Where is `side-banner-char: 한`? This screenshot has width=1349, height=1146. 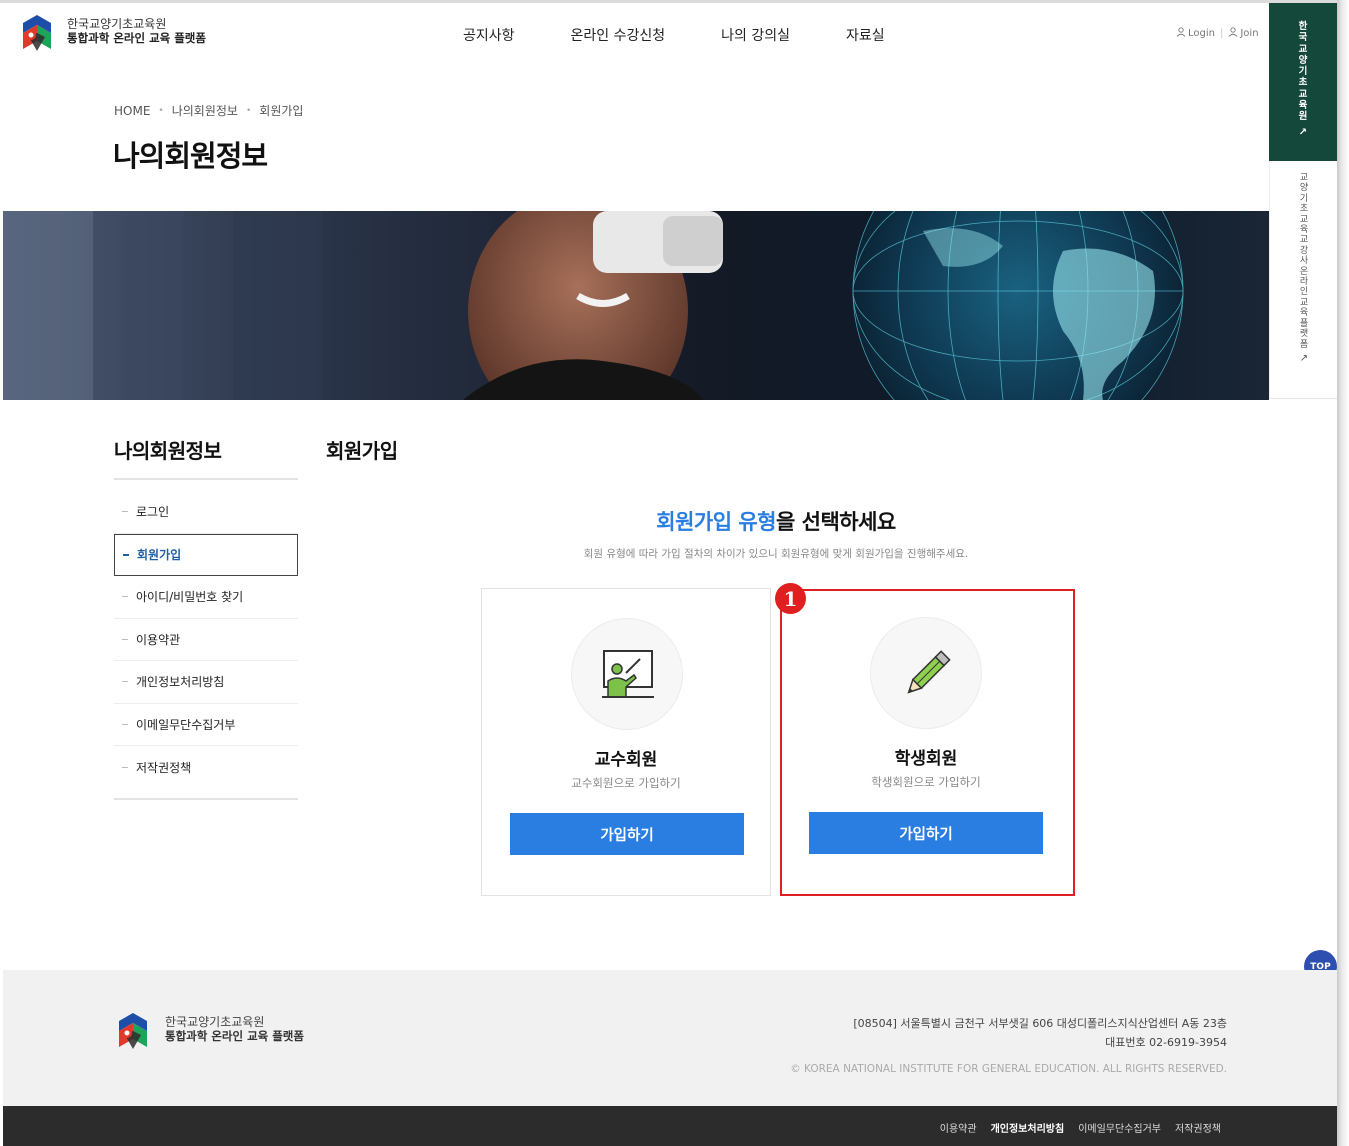 side-banner-char: 한 is located at coordinates (1303, 26).